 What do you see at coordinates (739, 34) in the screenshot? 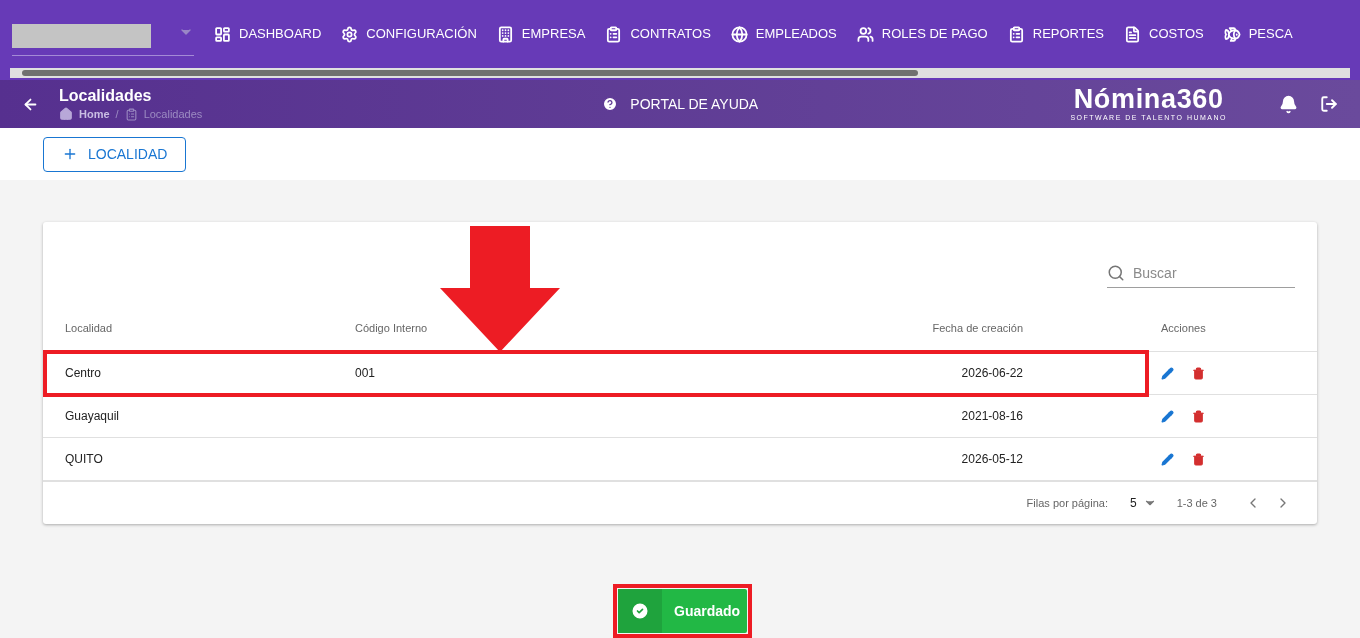
I see `globe-icon` at bounding box center [739, 34].